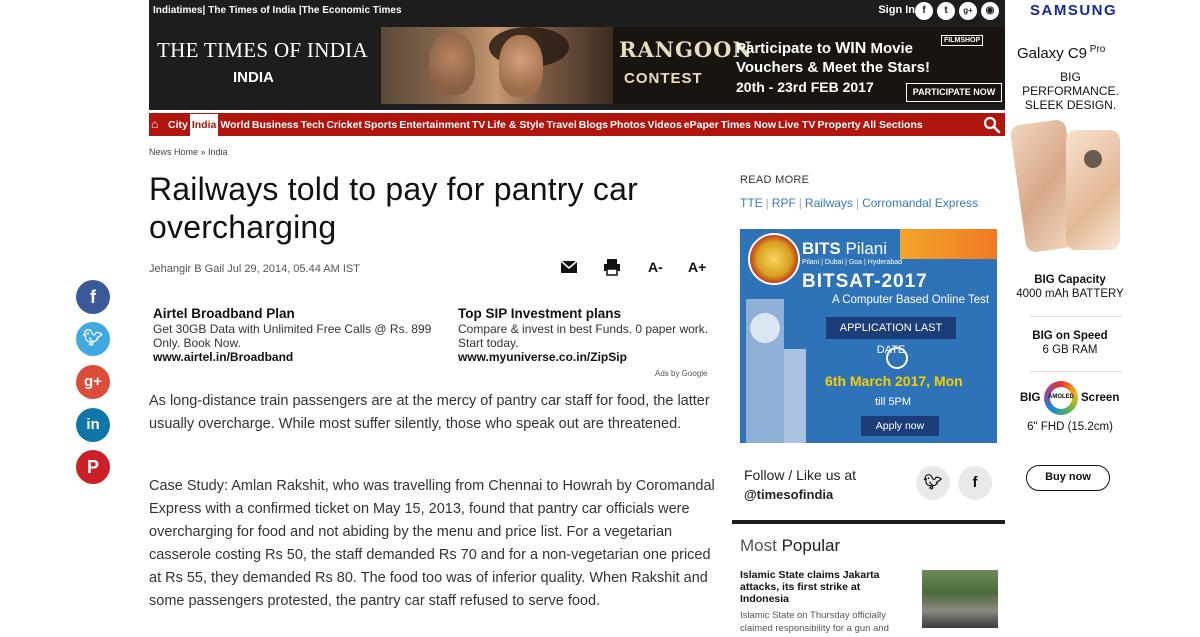 This screenshot has width=1200, height=637. Describe the element at coordinates (93, 339) in the screenshot. I see `share-twitter-icon: 🐦︎` at that location.